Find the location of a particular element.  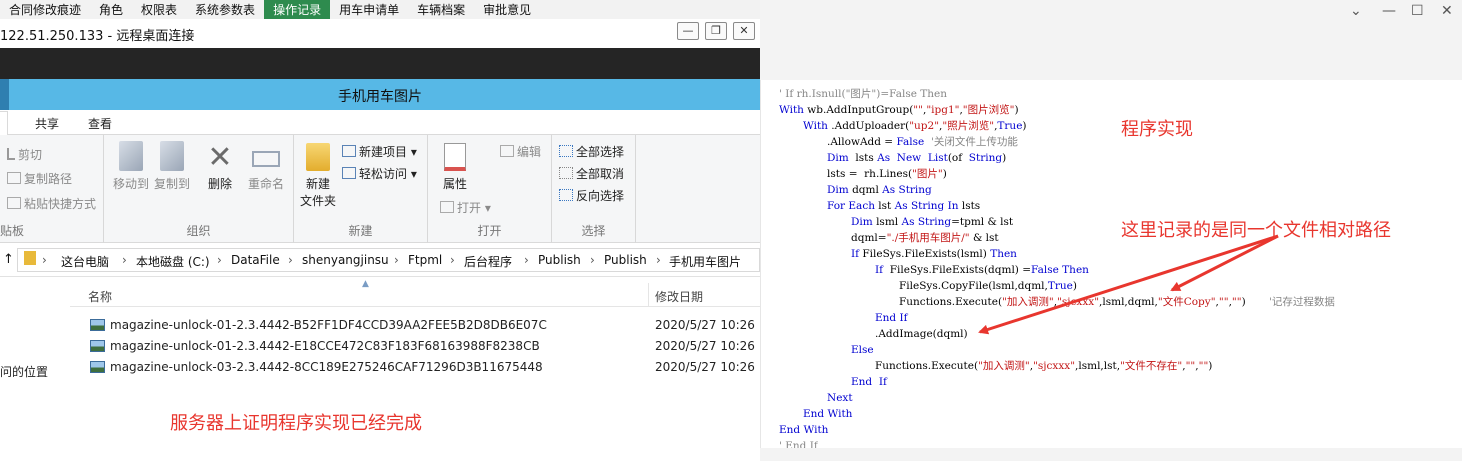

annotation-arrows is located at coordinates (1128, 284).